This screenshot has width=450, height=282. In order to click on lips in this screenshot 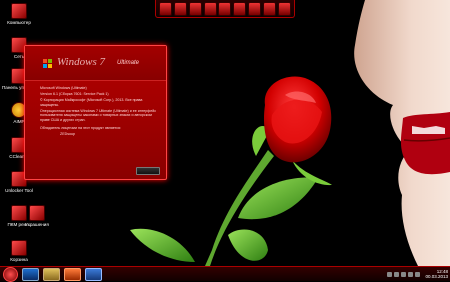, I will do `click(425, 143)`.